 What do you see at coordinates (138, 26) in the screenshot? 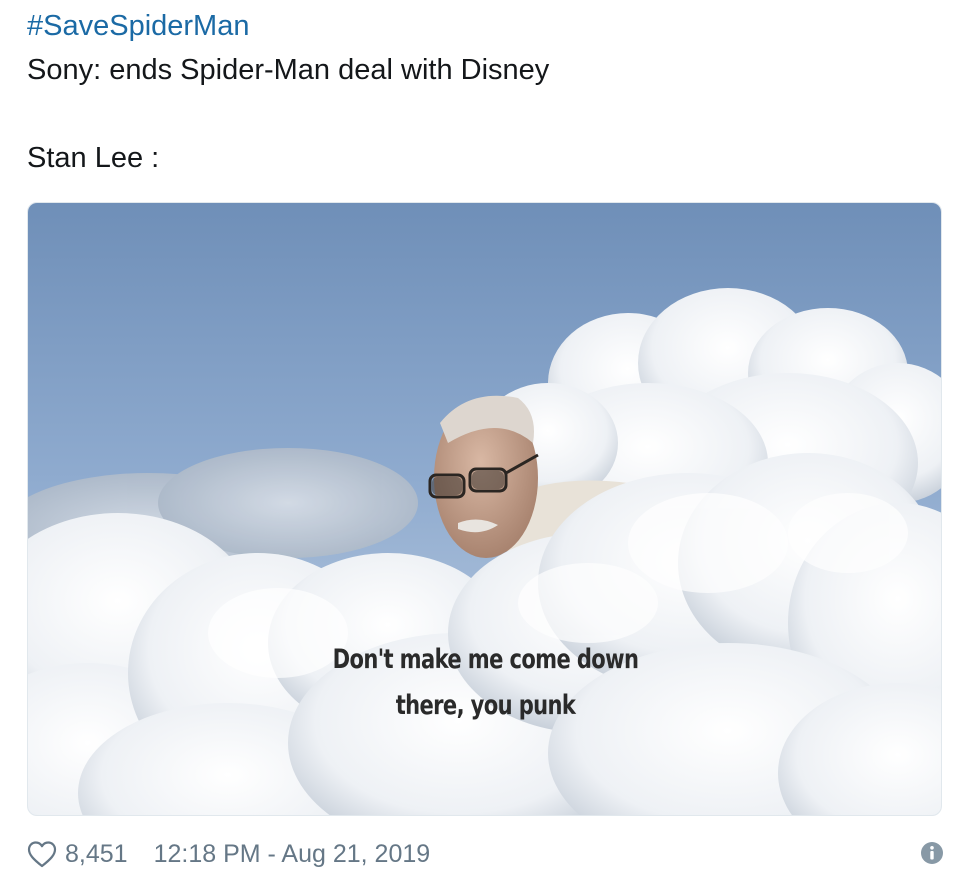
I see `hashtag-link: #SaveSpiderMan` at bounding box center [138, 26].